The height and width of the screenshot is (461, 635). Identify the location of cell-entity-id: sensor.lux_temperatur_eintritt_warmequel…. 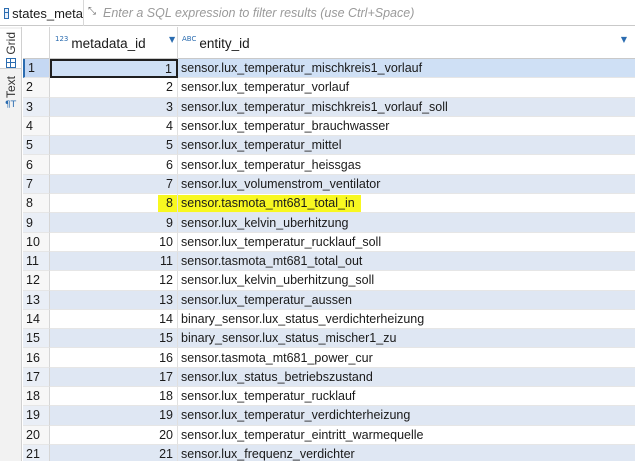
(406, 435).